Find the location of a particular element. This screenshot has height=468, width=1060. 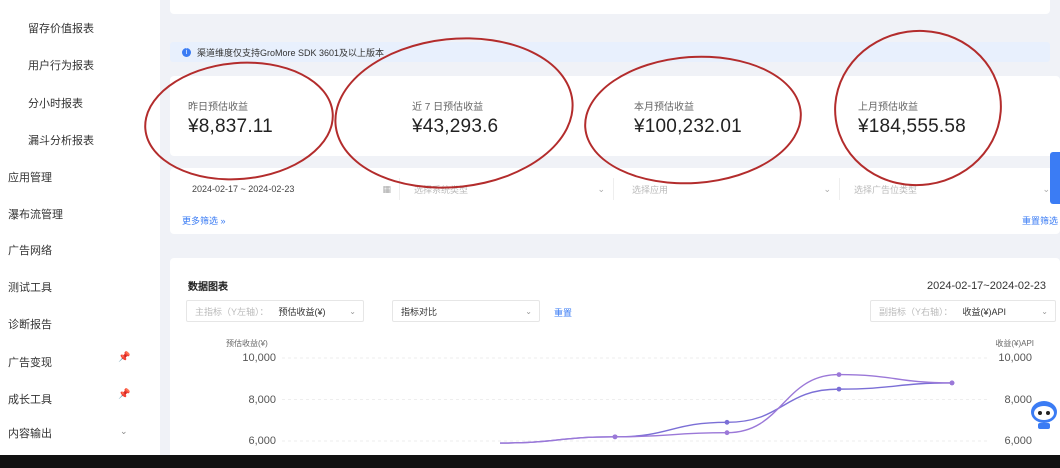

notice-banner: i 渠道维度仅支持GroMore SDK 3601及以上版本 is located at coordinates (610, 52).